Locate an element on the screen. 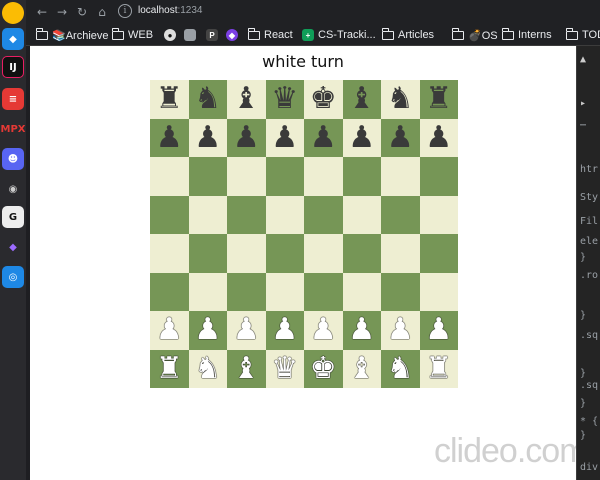  bookmark-interns: Interns is located at coordinates (526, 35).